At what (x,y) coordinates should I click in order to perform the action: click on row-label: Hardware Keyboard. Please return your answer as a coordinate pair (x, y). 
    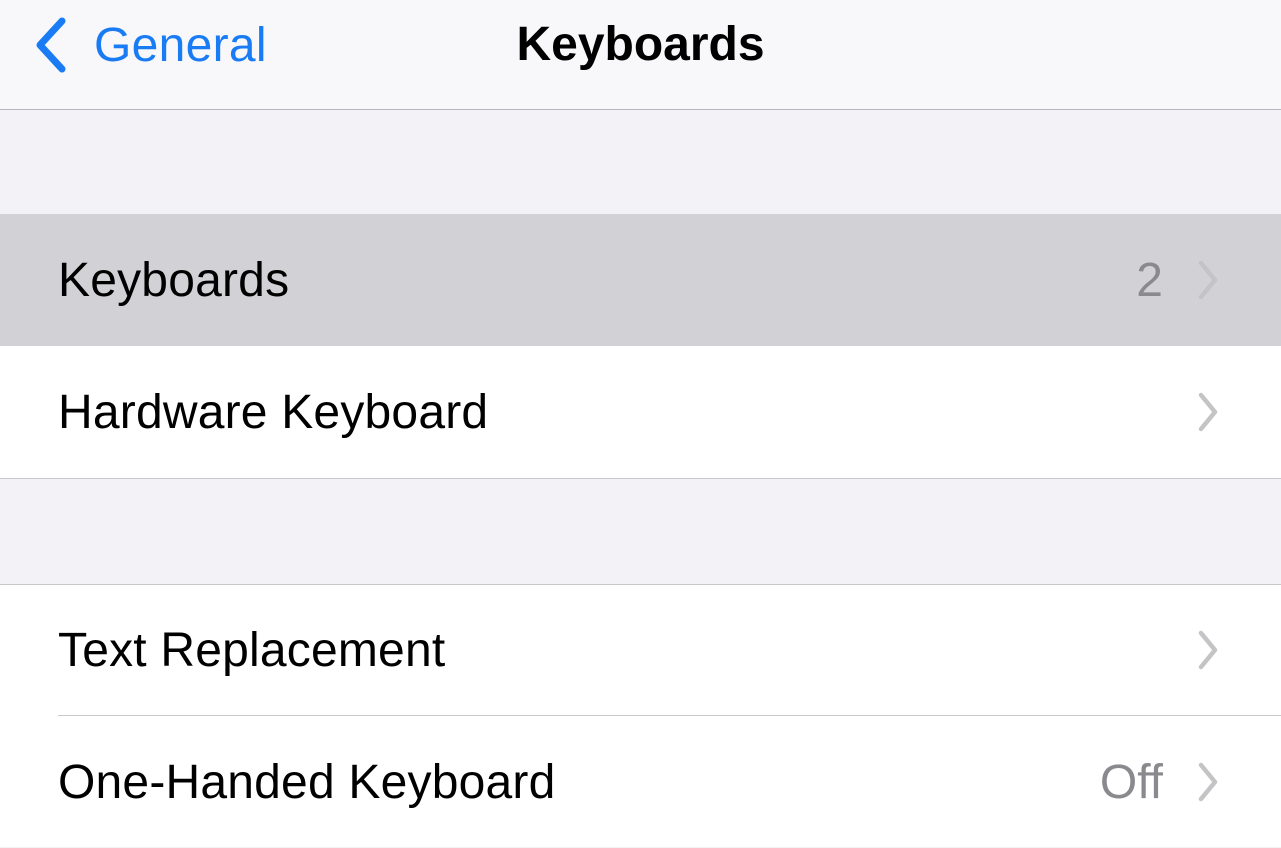
    Looking at the image, I should click on (273, 412).